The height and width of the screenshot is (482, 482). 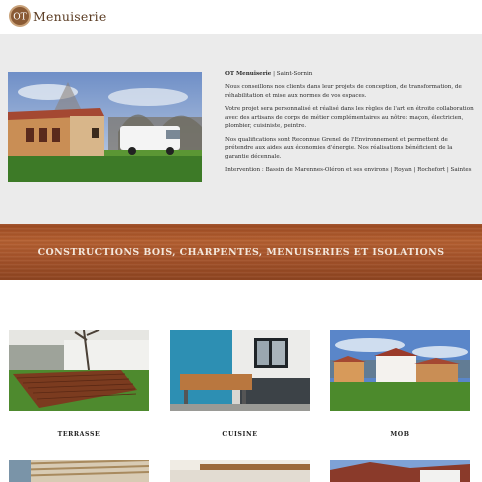 I want to click on gallery-label-terrasse: TERRASSE, so click(x=79, y=434).